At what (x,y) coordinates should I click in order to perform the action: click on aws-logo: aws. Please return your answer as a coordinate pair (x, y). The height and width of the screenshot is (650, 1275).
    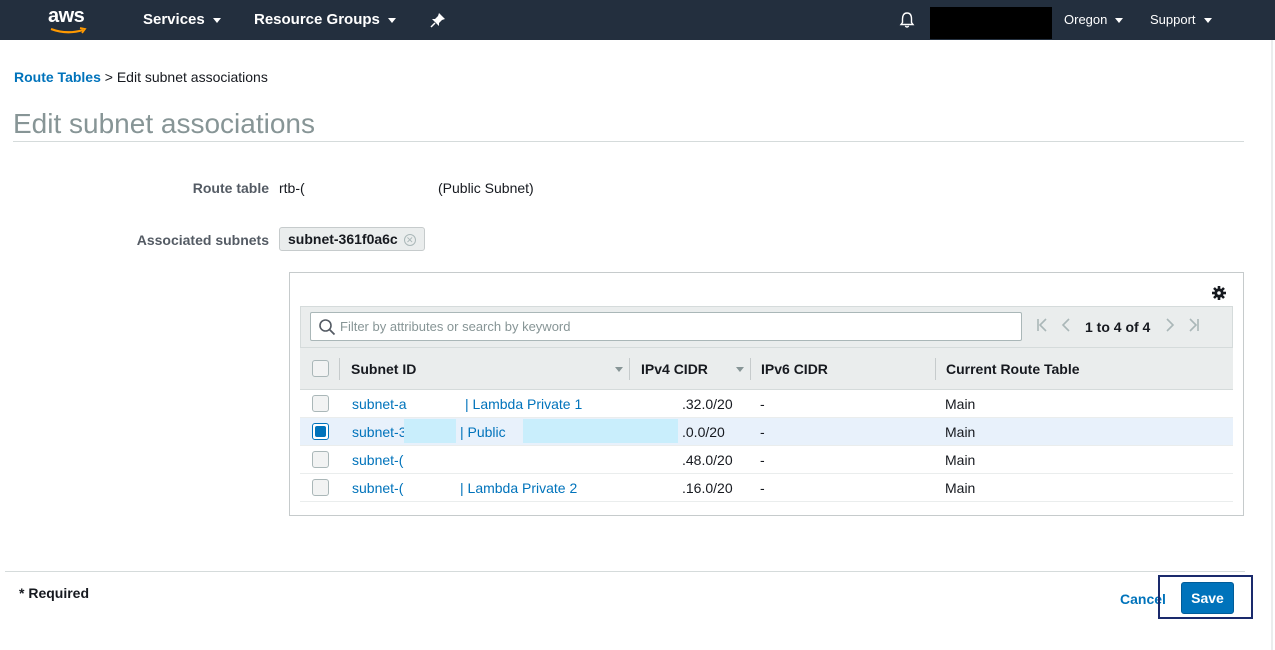
    Looking at the image, I should click on (68, 20).